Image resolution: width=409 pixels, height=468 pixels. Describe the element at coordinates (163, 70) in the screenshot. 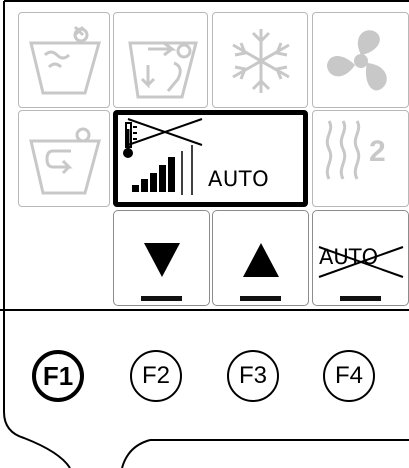

I see `airflow-body-feet-icon` at that location.